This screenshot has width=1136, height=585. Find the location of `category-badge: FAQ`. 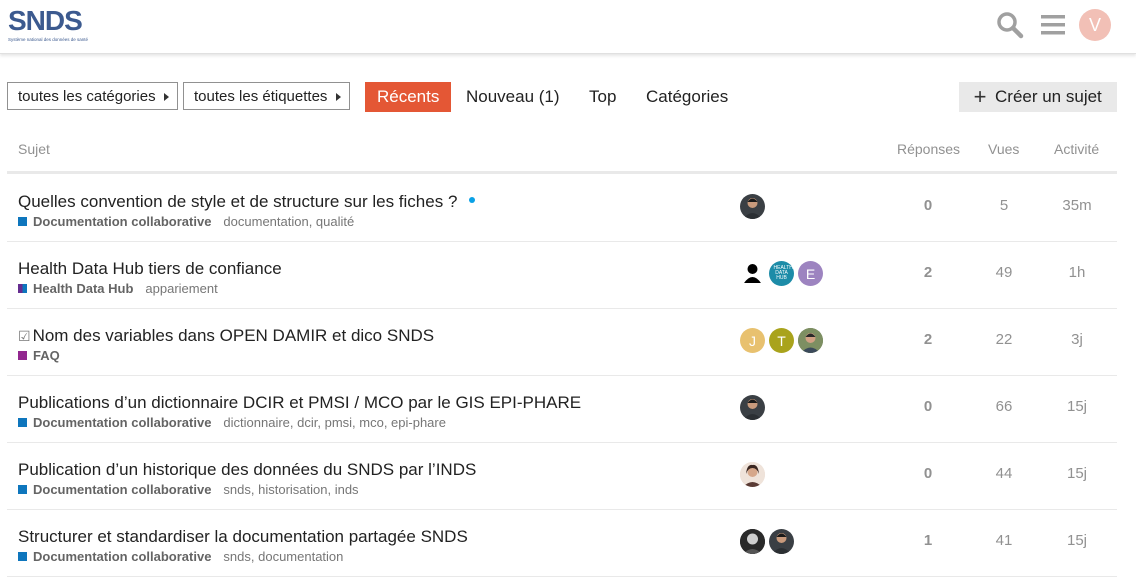

category-badge: FAQ is located at coordinates (46, 355).